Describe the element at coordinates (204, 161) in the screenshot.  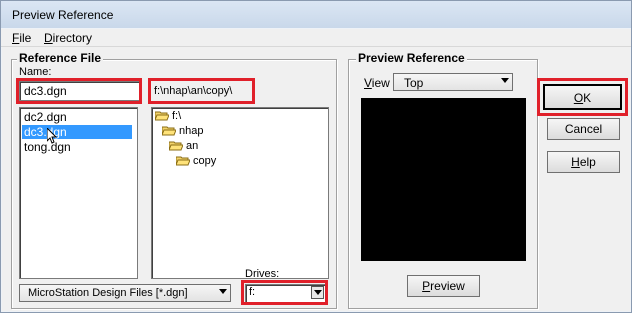
I see `tree-item-copy: copy` at that location.